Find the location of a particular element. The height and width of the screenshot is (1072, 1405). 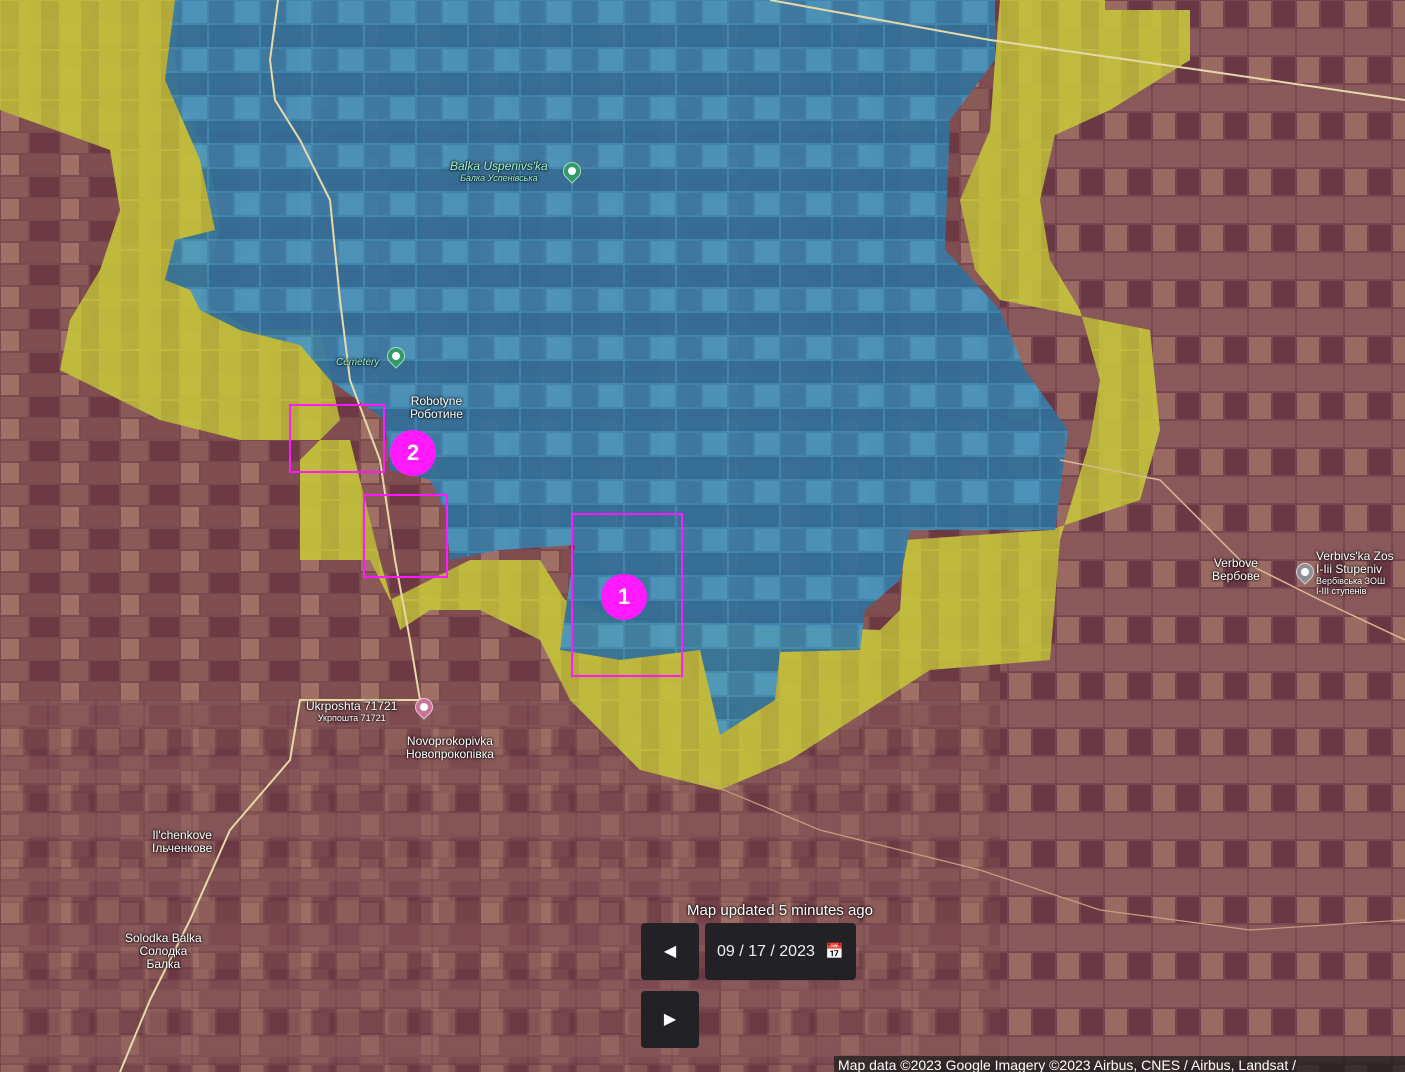

highlight-box-2a is located at coordinates (337, 438).